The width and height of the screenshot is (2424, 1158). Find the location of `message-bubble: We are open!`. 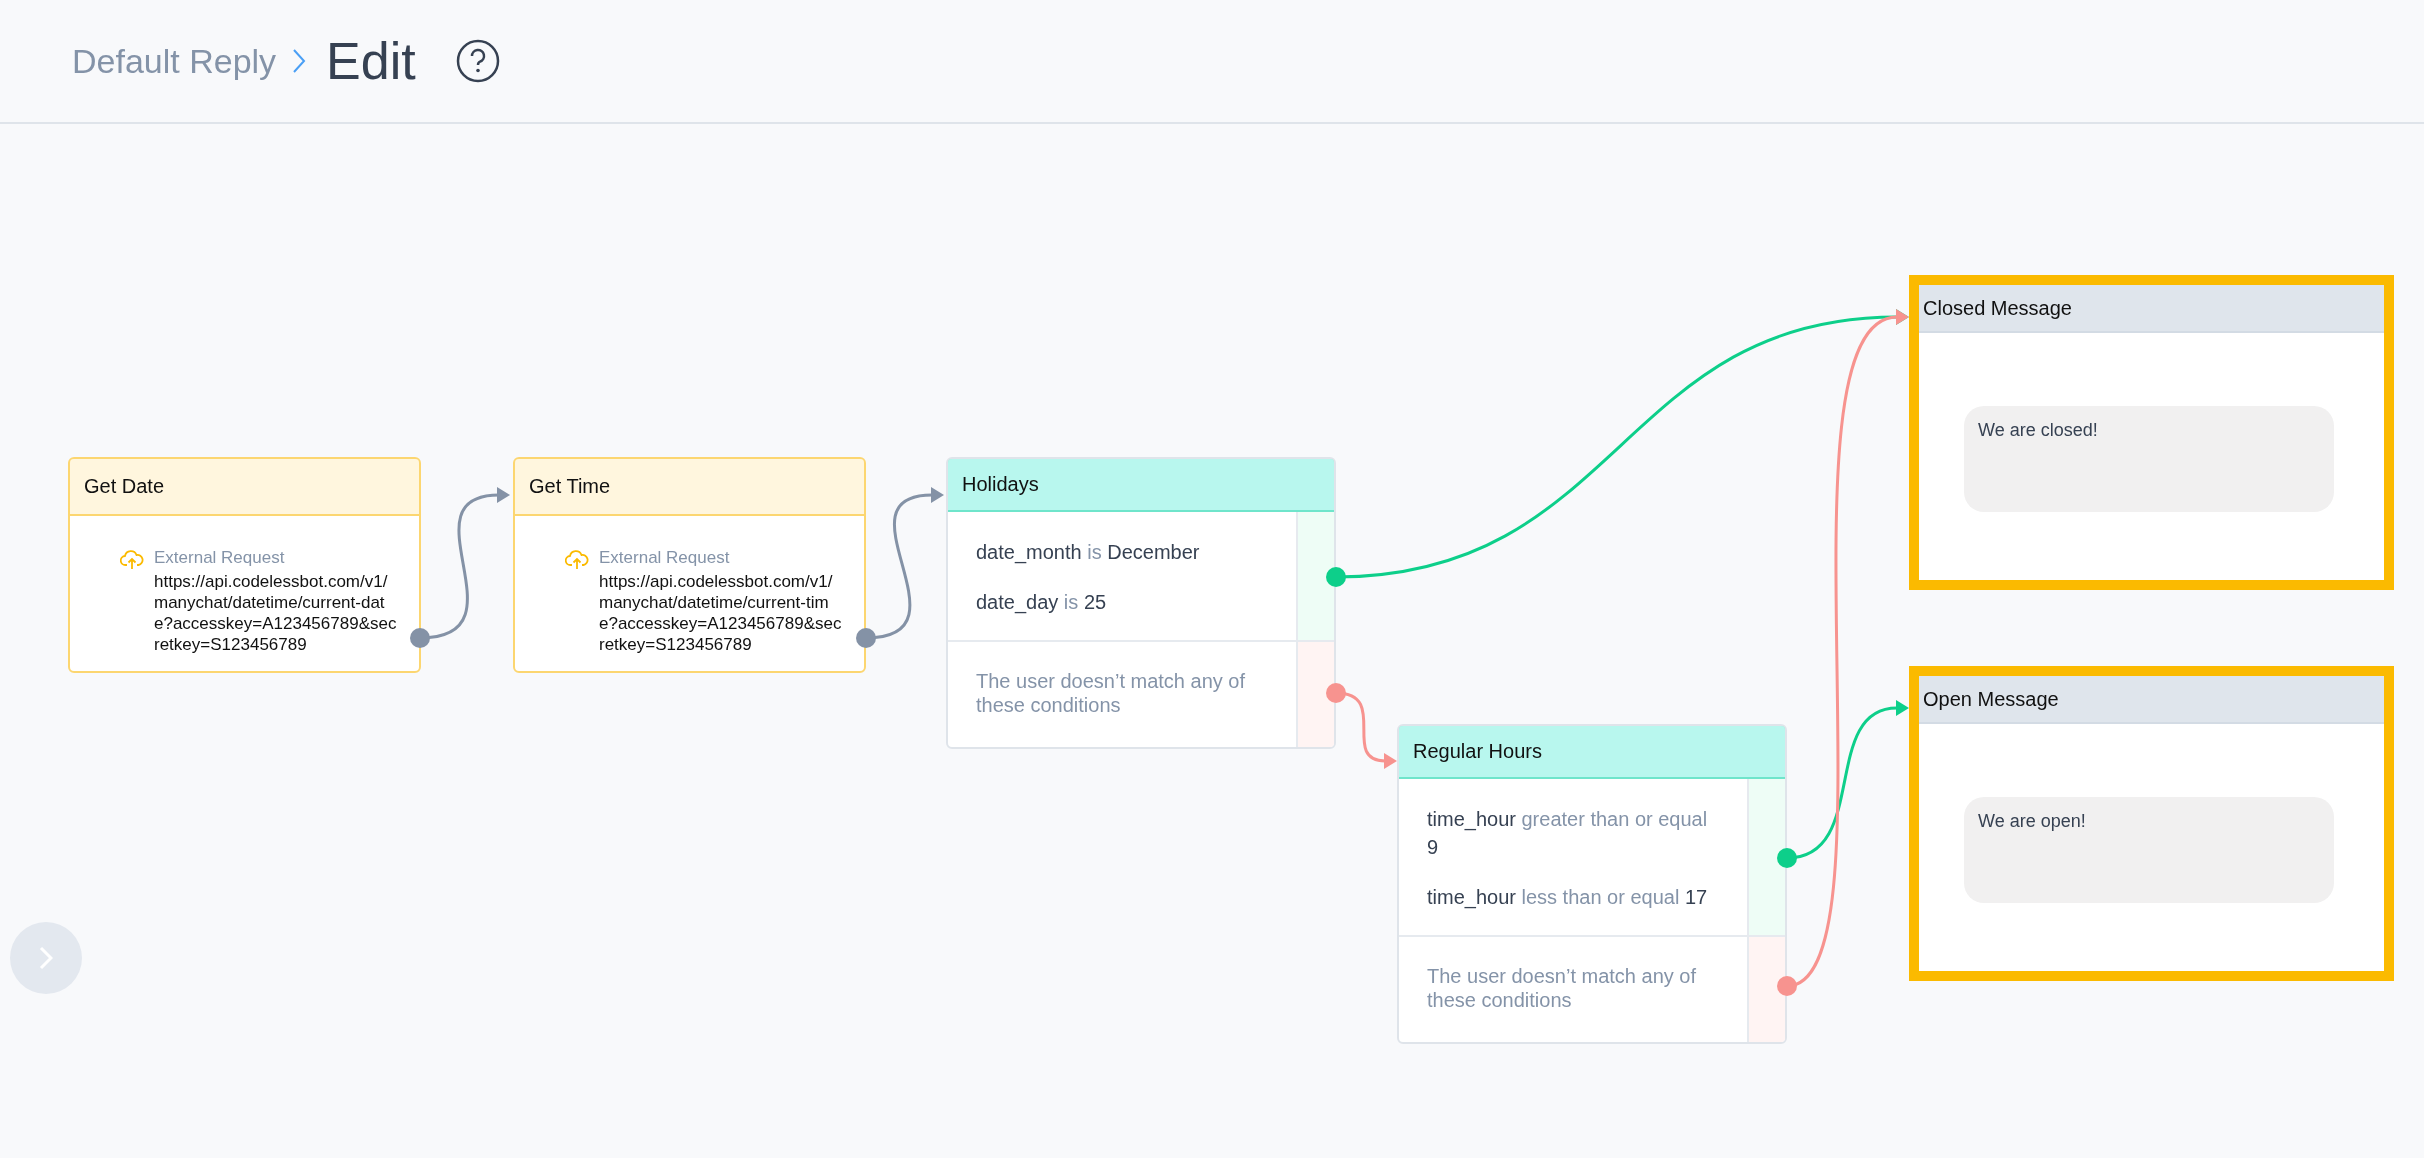

message-bubble: We are open! is located at coordinates (2149, 850).